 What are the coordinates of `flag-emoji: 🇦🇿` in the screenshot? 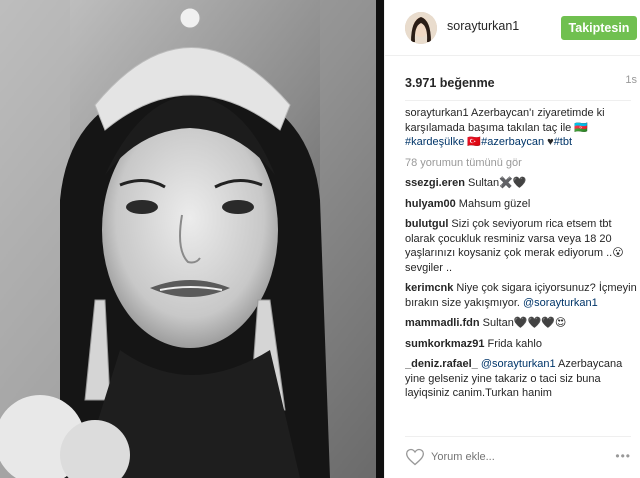 It's located at (581, 127).